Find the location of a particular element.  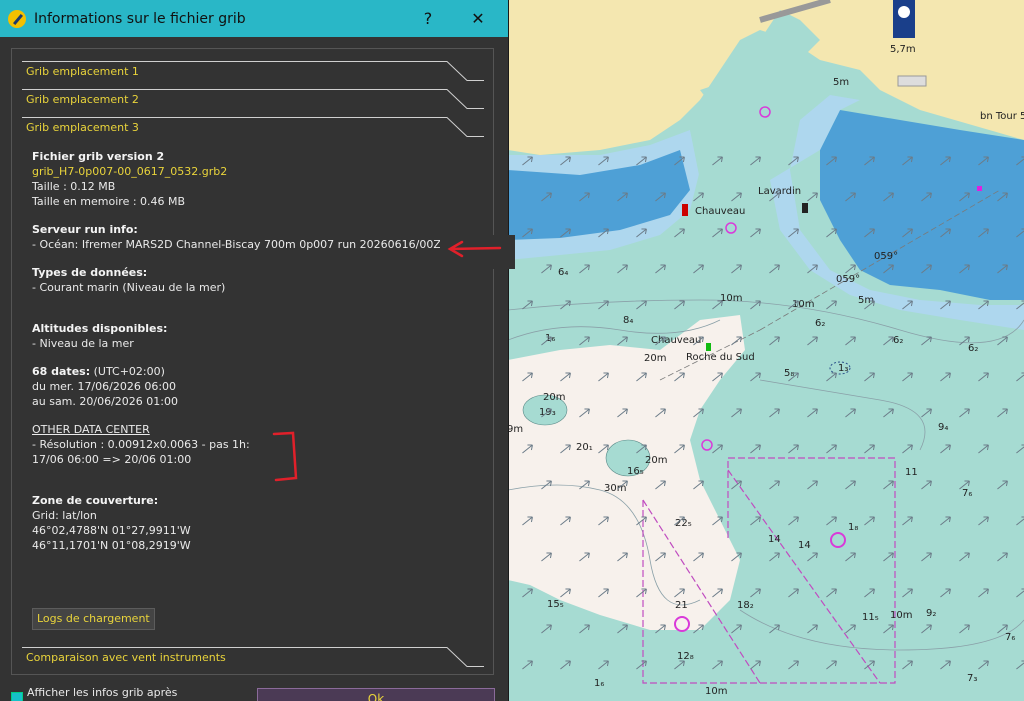

red-bracket-annotation is located at coordinates (285, 456).